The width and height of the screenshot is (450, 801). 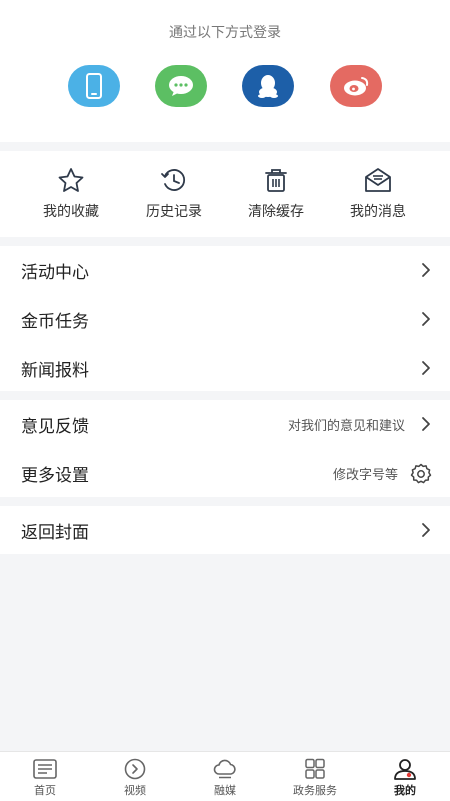 I want to click on return-cover-row: 返回封面, so click(x=225, y=530).